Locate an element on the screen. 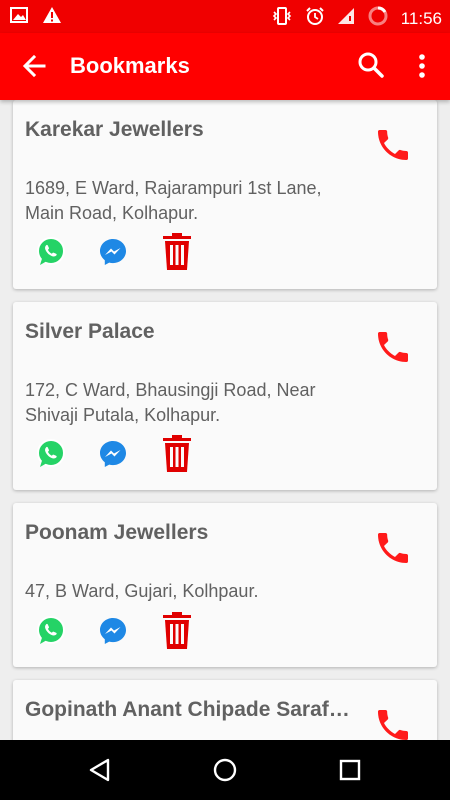 This screenshot has width=450, height=800. bookmark-card: Gopinath Anant Chipade Saraf and Sons is located at coordinates (225, 710).